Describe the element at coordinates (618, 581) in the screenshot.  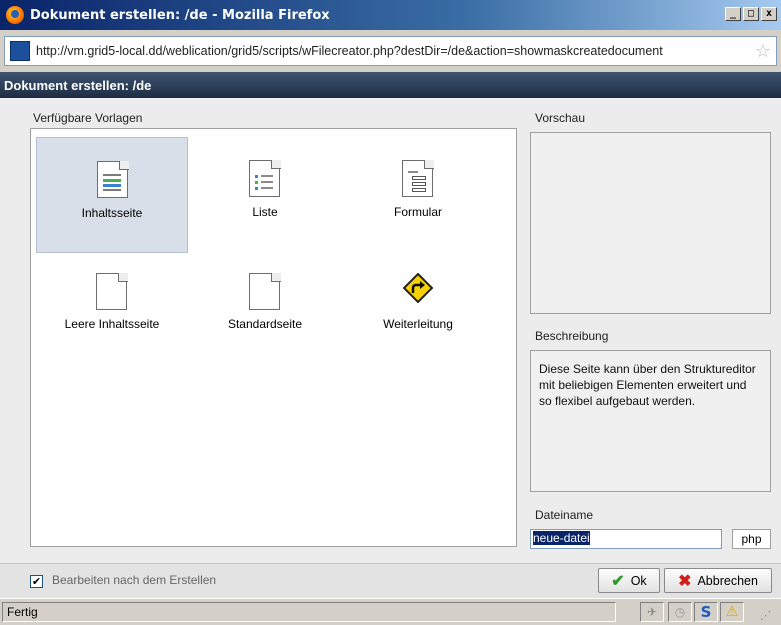
I see `checkmark-icon: ✔` at that location.